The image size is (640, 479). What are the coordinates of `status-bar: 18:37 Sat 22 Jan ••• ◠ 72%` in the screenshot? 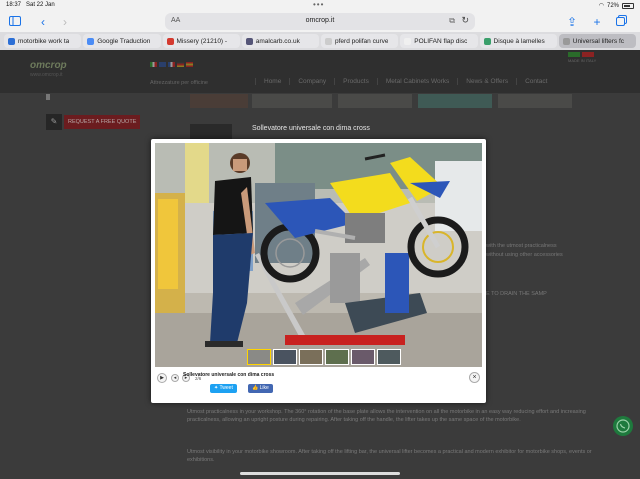 It's located at (320, 6).